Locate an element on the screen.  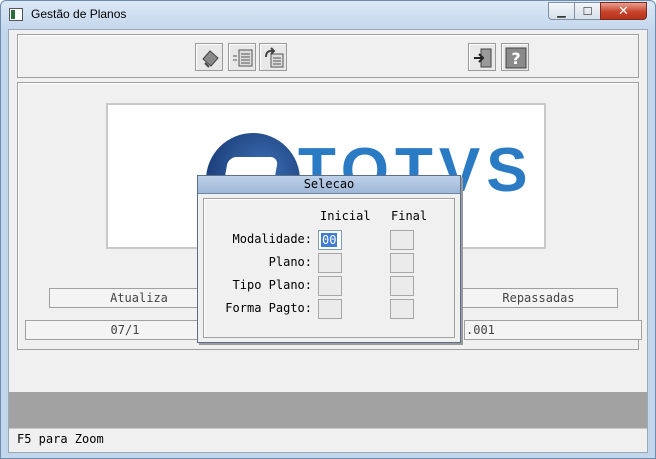
exit-icon is located at coordinates (483, 58).